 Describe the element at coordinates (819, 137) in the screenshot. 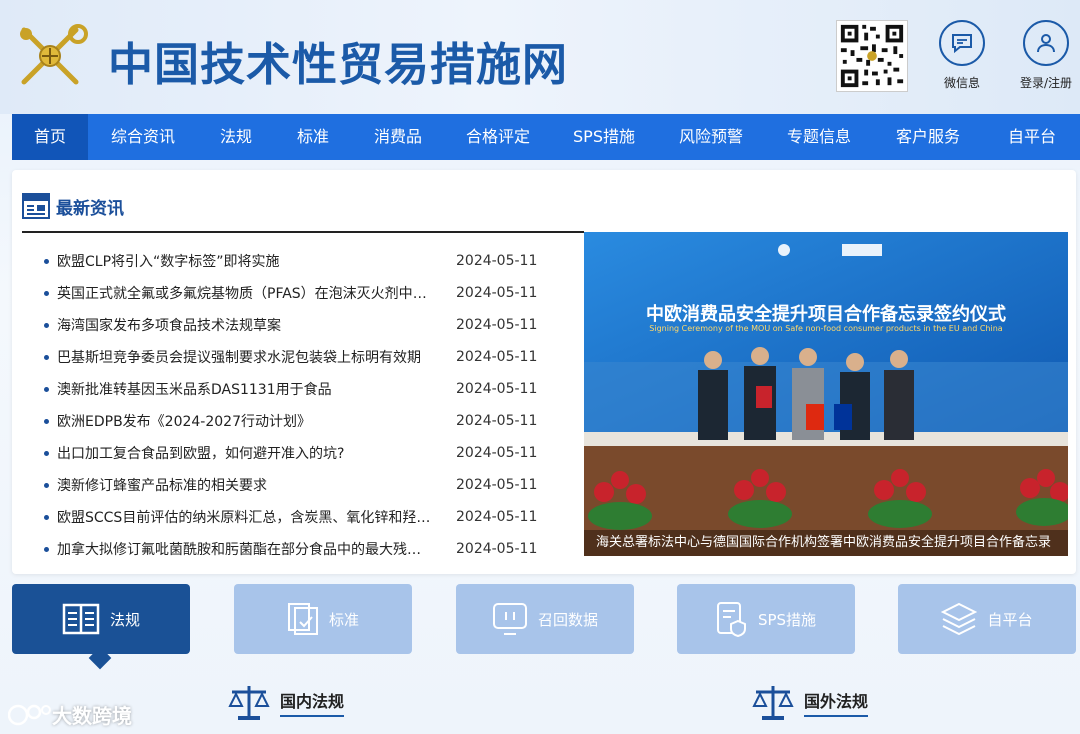

I see `nav-item-topics: 专题信息` at that location.